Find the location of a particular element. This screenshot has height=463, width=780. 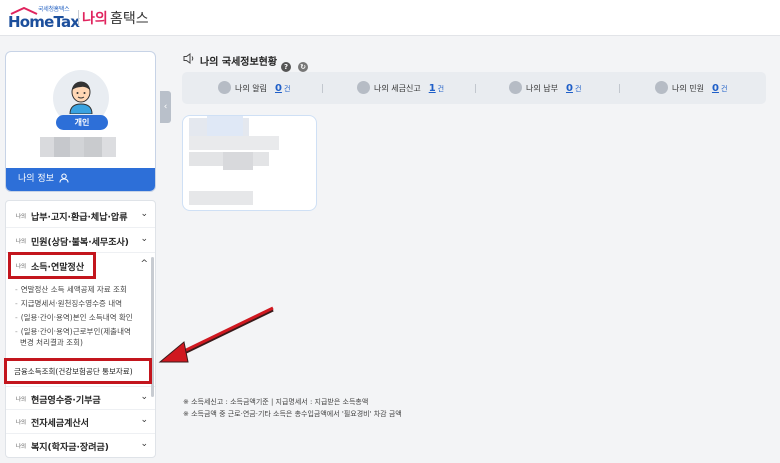

stat-label: 나의 세금신고 is located at coordinates (397, 88).